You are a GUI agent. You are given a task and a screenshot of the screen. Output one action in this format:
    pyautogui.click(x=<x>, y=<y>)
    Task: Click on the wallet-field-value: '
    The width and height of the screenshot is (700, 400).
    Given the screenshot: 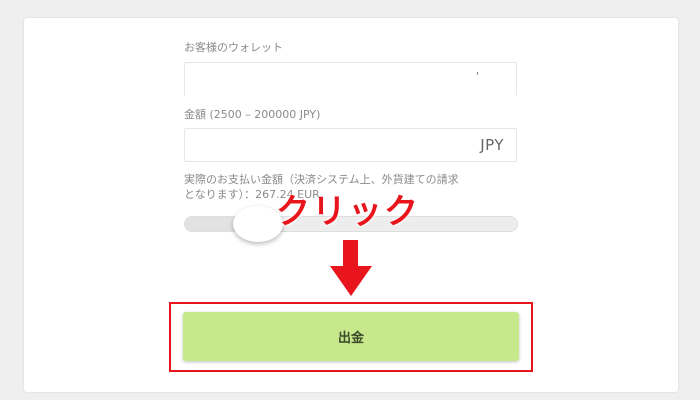 What is the action you would take?
    pyautogui.click(x=477, y=76)
    